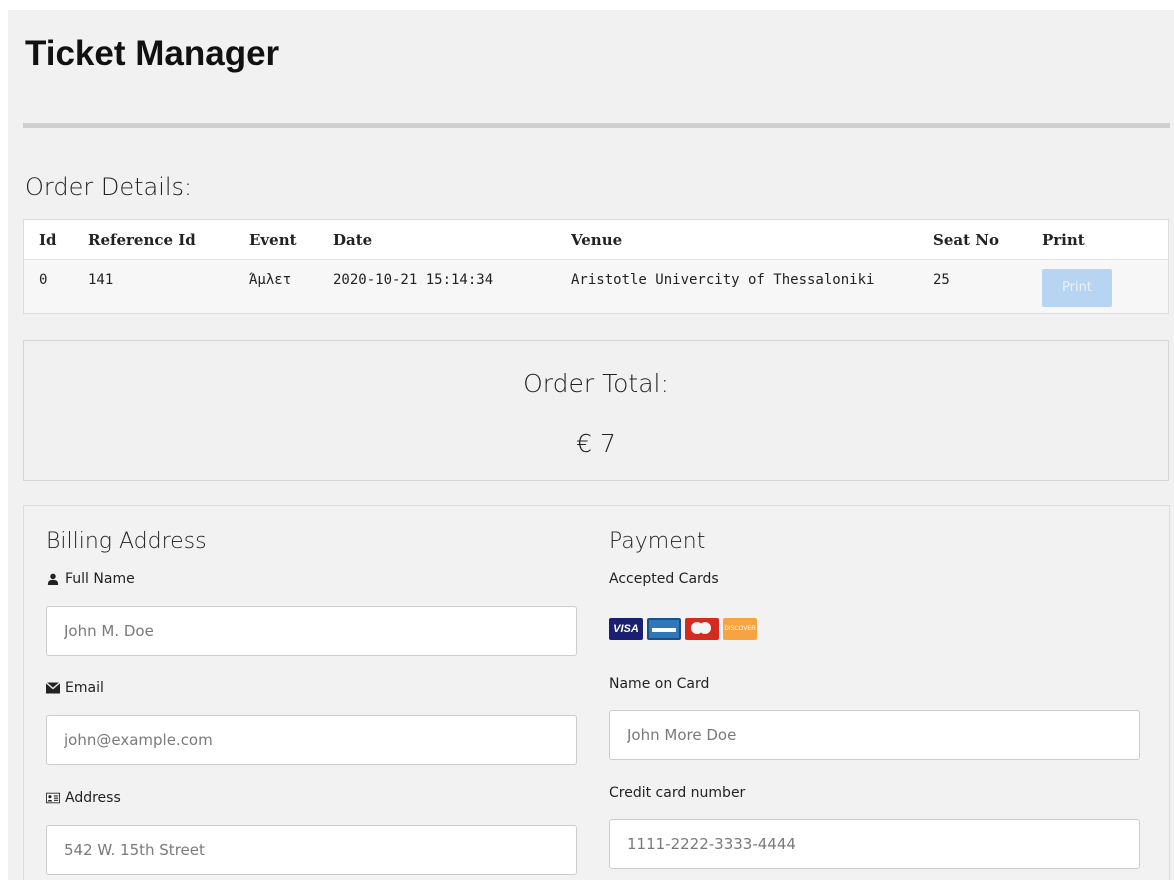 Image resolution: width=1174 pixels, height=880 pixels. What do you see at coordinates (311, 850) in the screenshot?
I see `address-input` at bounding box center [311, 850].